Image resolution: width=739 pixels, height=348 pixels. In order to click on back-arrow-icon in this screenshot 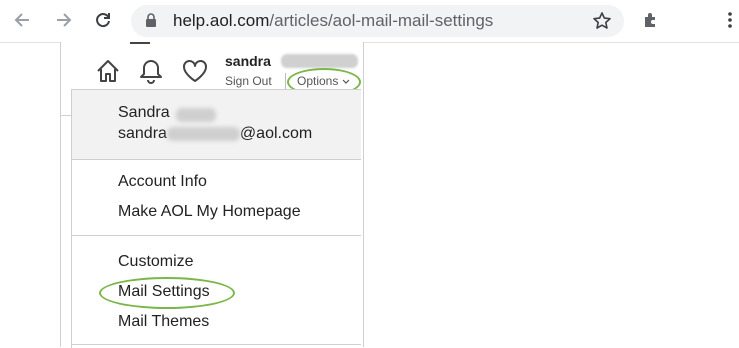, I will do `click(21, 20)`.